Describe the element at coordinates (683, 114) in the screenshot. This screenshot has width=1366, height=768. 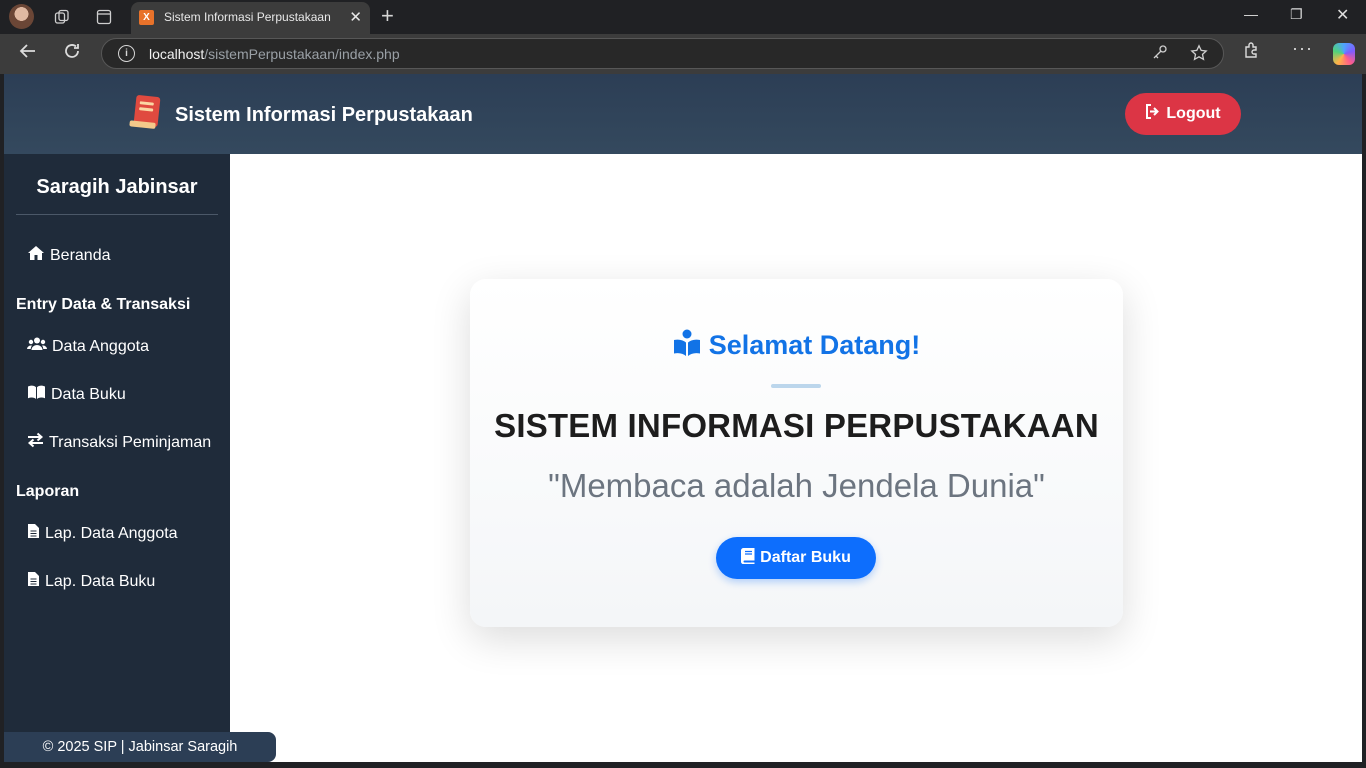
I see `app-header: Sistem Informasi Perpustakaan Logout` at that location.